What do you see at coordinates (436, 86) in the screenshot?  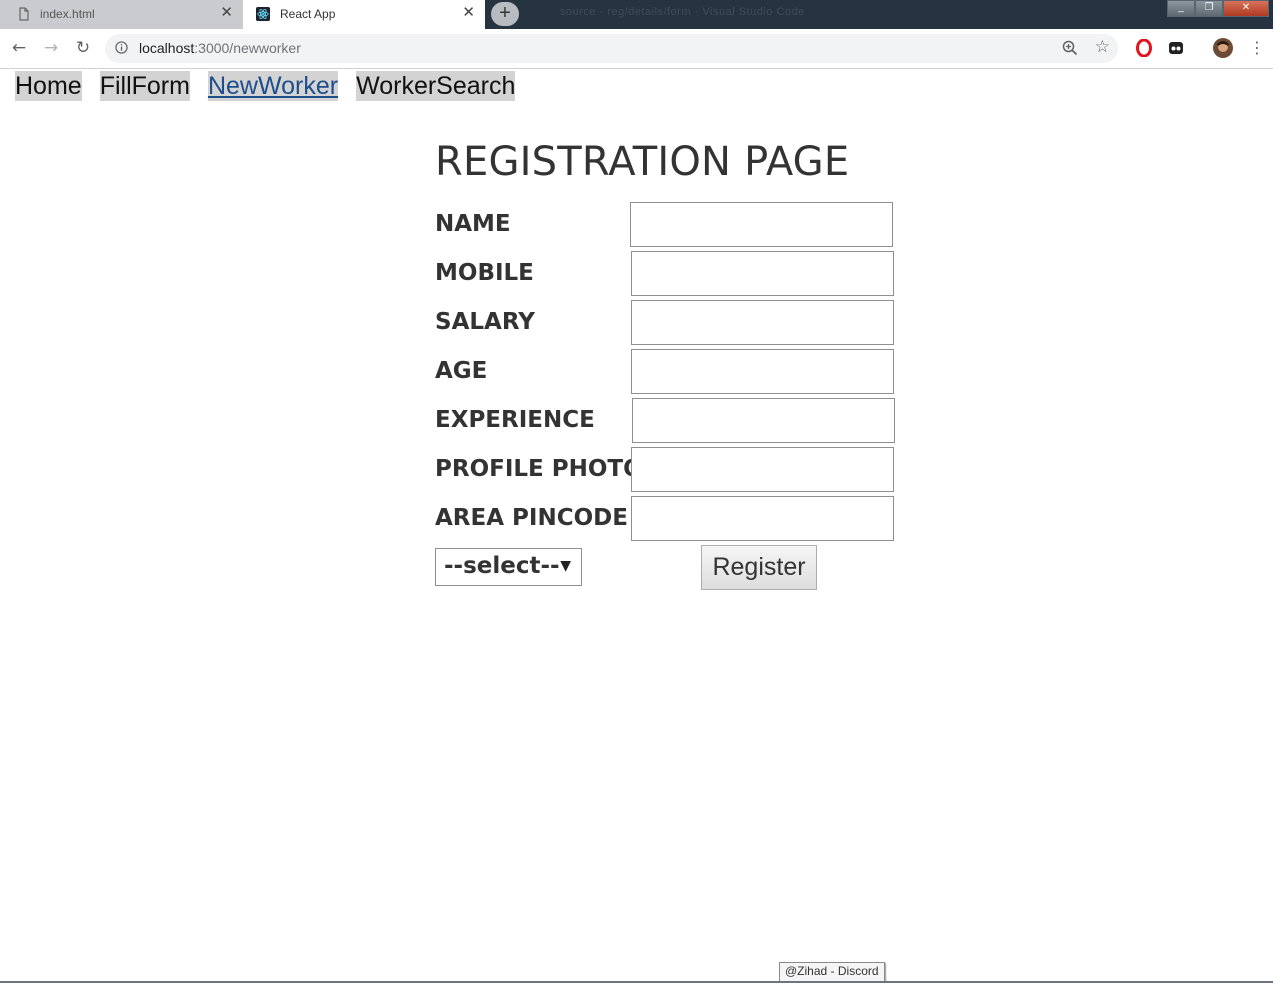 I see `nav-link-workersearch: WorkerSearch` at bounding box center [436, 86].